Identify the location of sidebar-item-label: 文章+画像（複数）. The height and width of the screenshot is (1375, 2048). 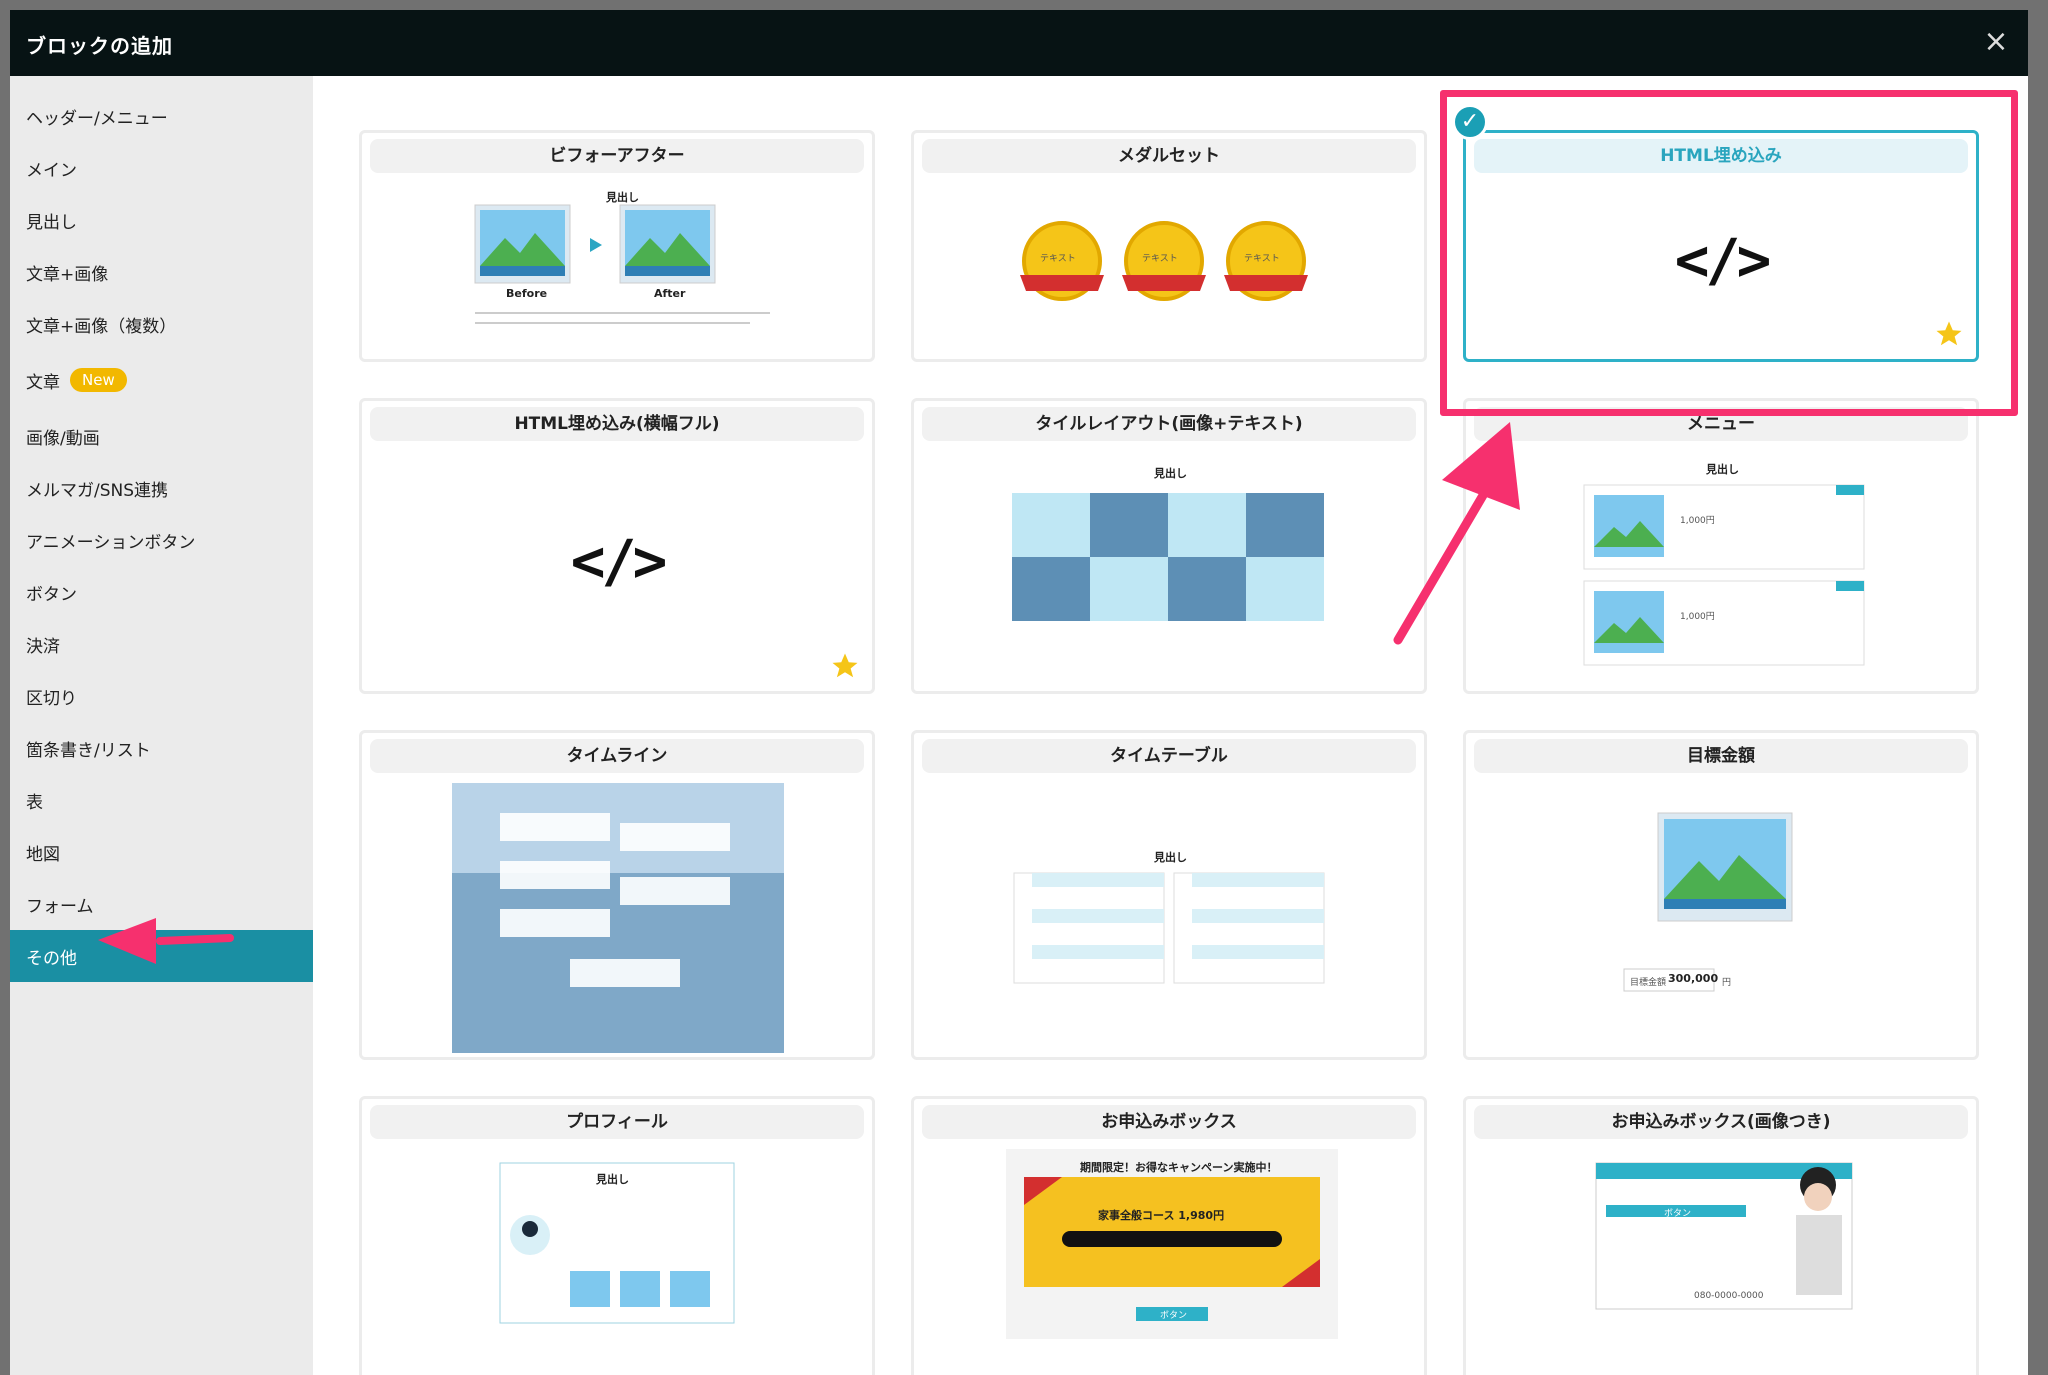
(101, 326).